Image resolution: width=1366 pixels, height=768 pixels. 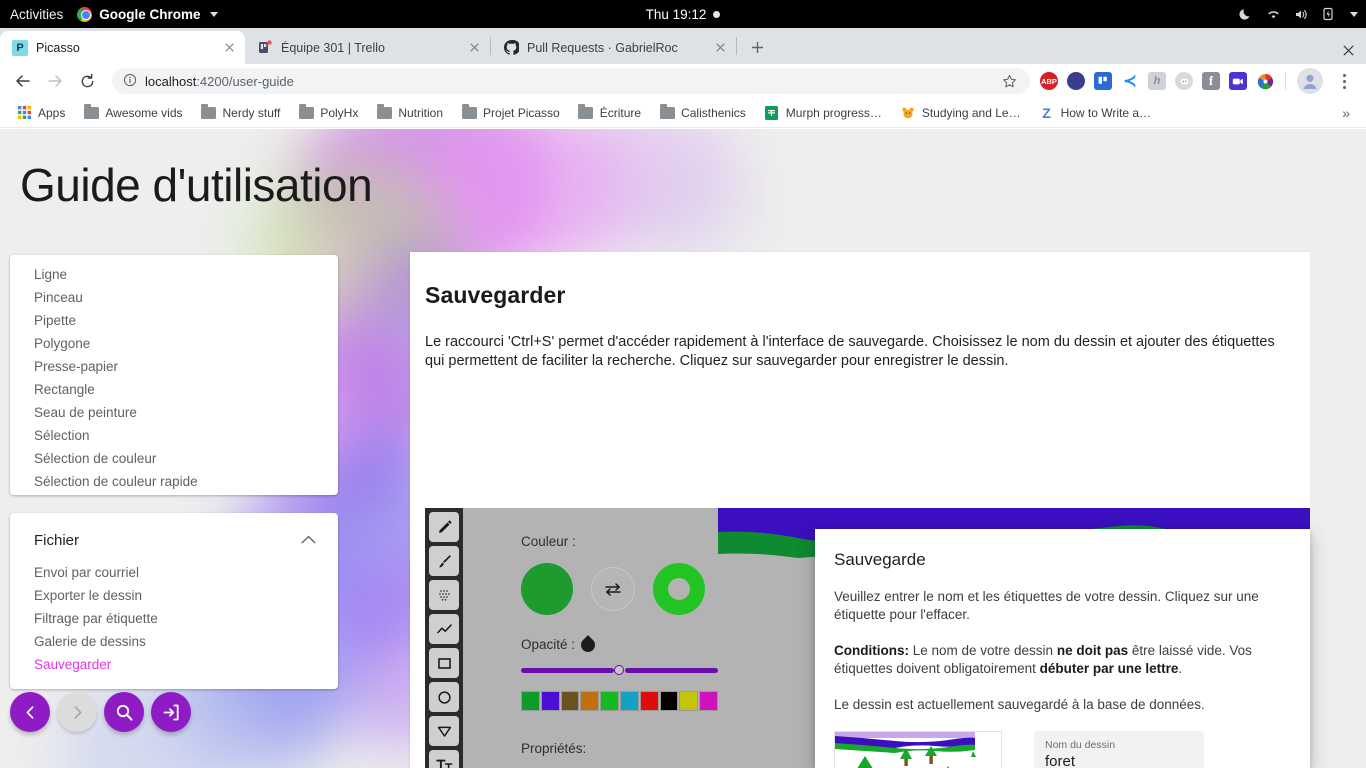 I want to click on window-close-button, so click(x=1354, y=54).